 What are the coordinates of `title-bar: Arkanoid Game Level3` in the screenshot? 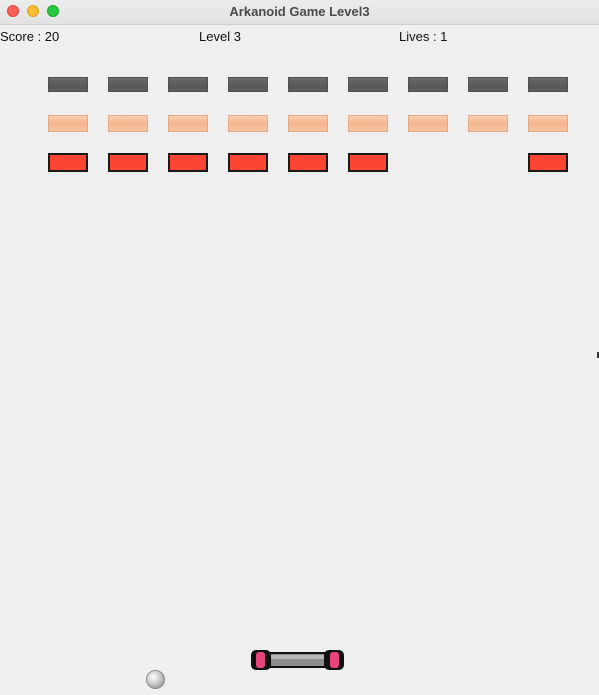 It's located at (299, 12).